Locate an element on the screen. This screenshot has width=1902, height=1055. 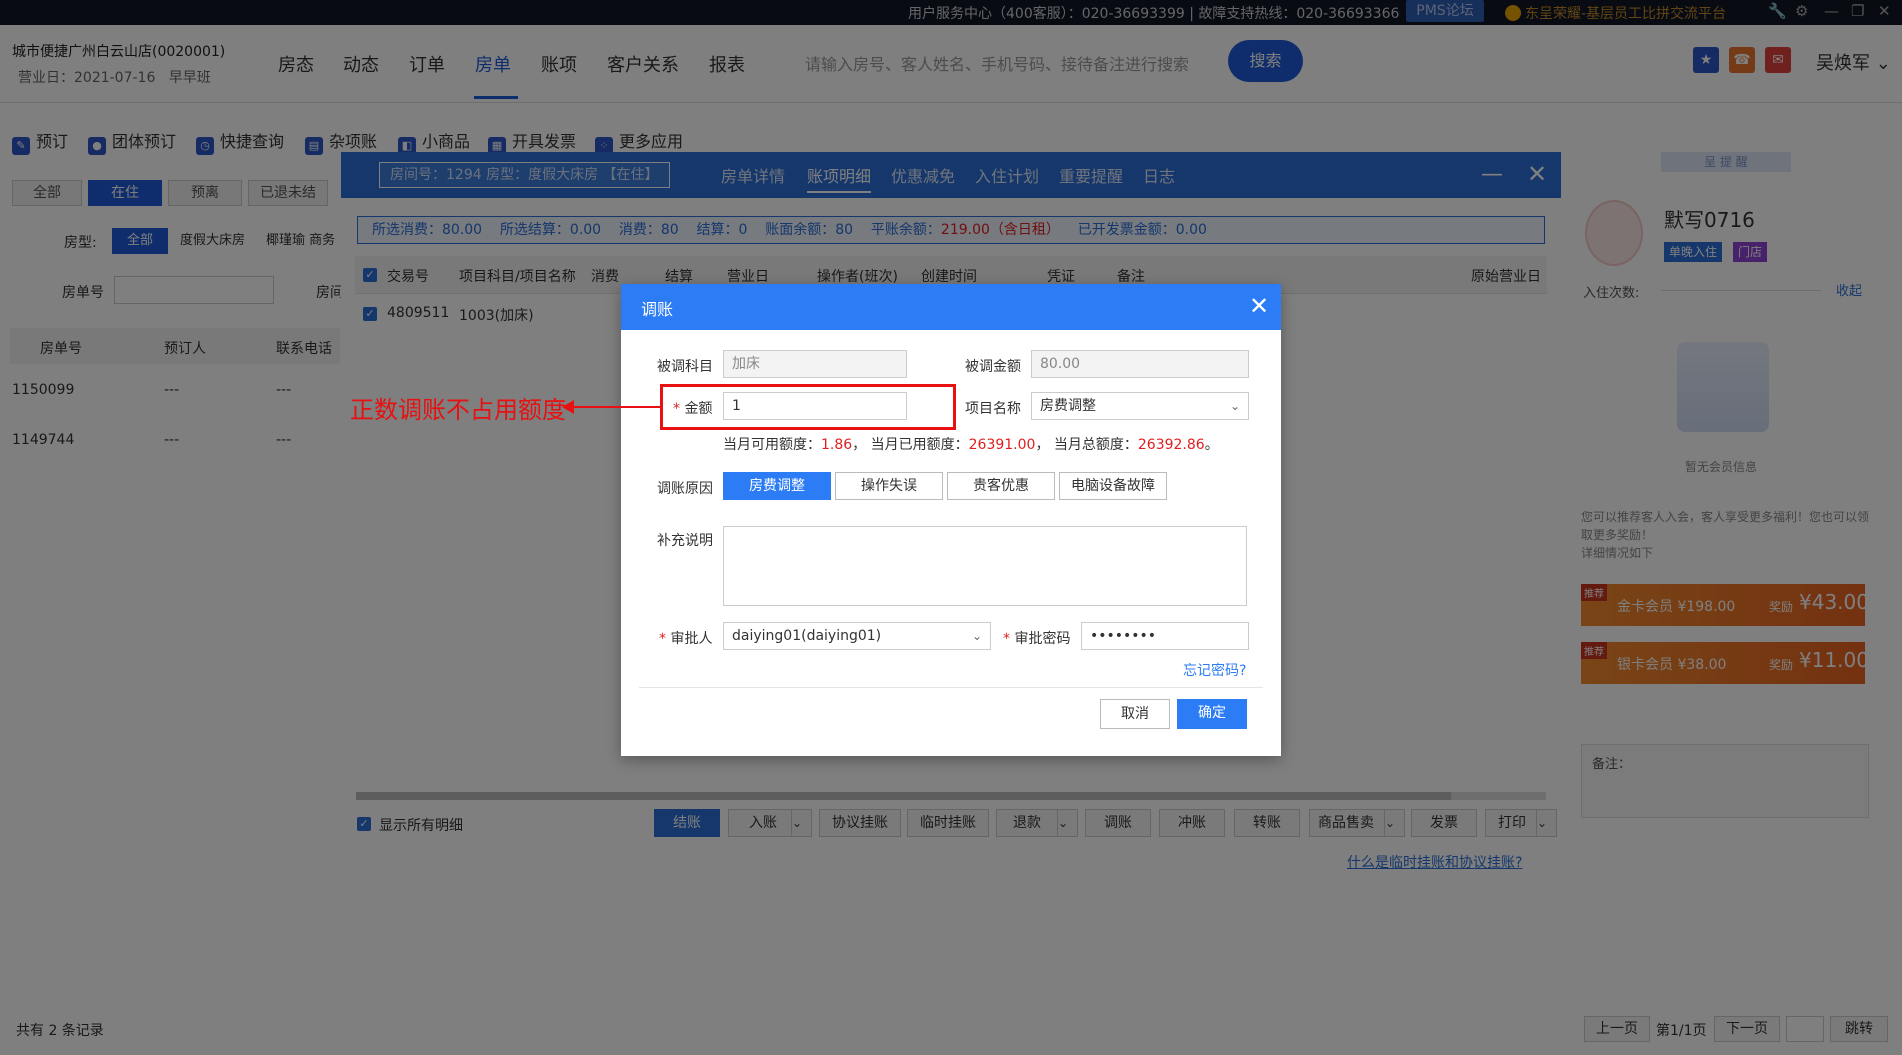
password-label: * 审批密码 is located at coordinates (1037, 639).